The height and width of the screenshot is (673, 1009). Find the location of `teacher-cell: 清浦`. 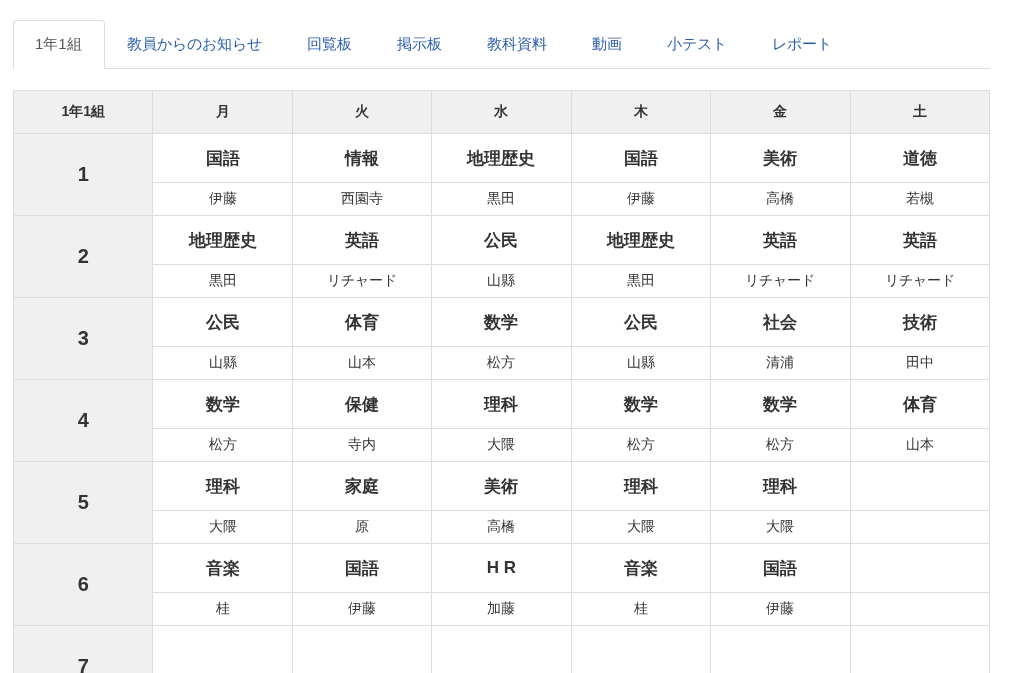

teacher-cell: 清浦 is located at coordinates (780, 363).